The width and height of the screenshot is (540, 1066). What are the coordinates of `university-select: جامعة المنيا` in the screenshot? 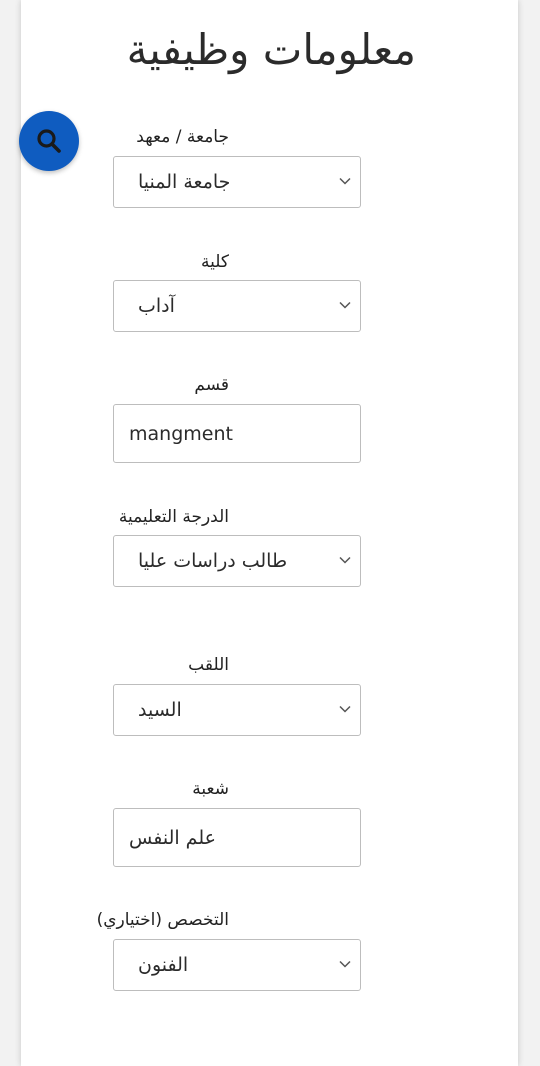 It's located at (237, 182).